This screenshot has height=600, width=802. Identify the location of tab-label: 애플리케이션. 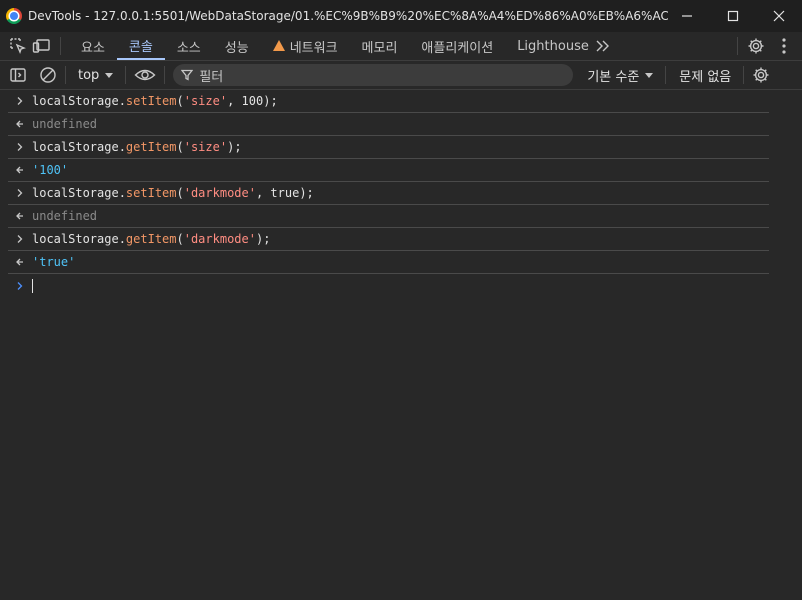
(457, 48).